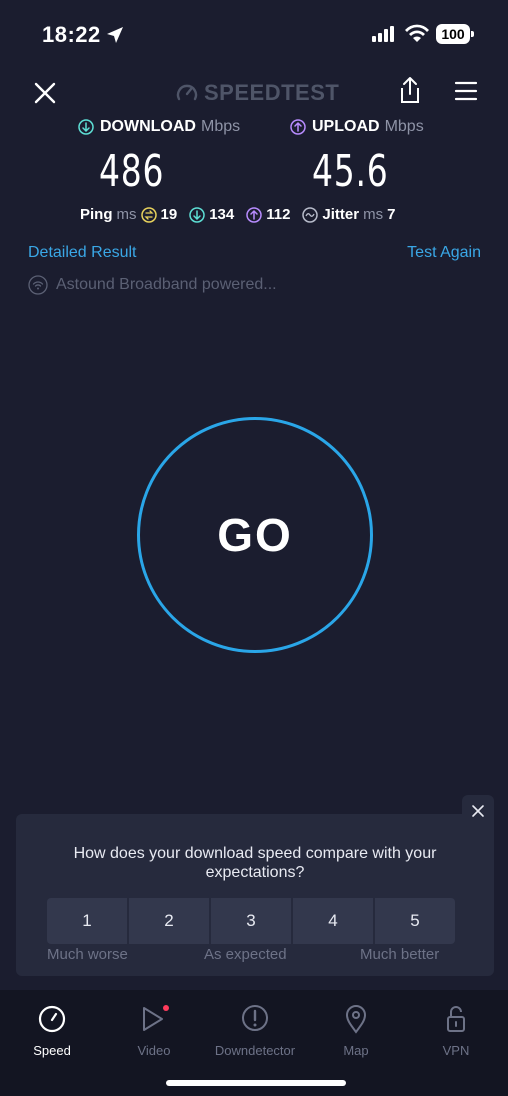 Image resolution: width=508 pixels, height=1096 pixels. Describe the element at coordinates (38, 285) in the screenshot. I see `wifi-provider-icon` at that location.